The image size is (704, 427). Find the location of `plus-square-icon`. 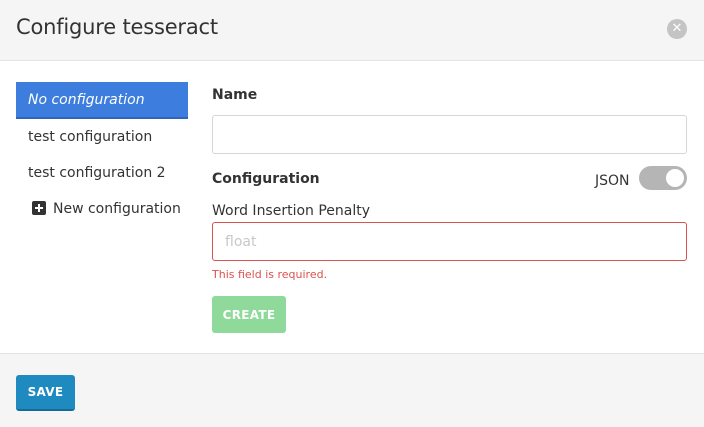

plus-square-icon is located at coordinates (39, 208).